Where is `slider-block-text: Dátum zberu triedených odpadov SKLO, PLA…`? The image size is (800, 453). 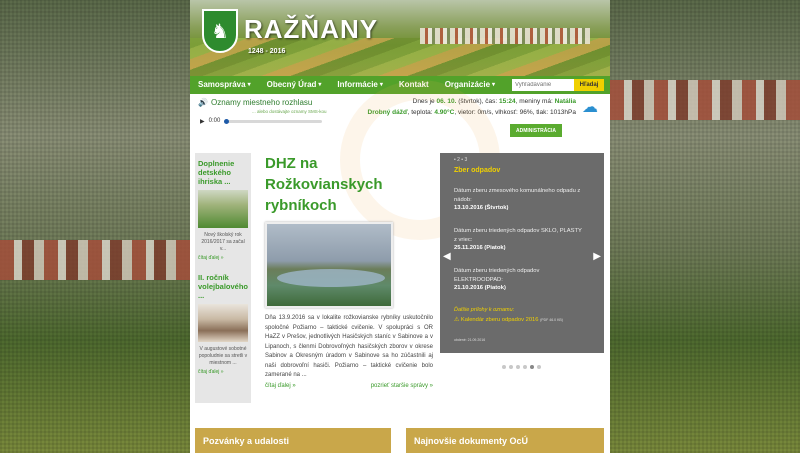
slider-block-text: Dátum zberu triedených odpadov SKLO, PLA… is located at coordinates (518, 235).